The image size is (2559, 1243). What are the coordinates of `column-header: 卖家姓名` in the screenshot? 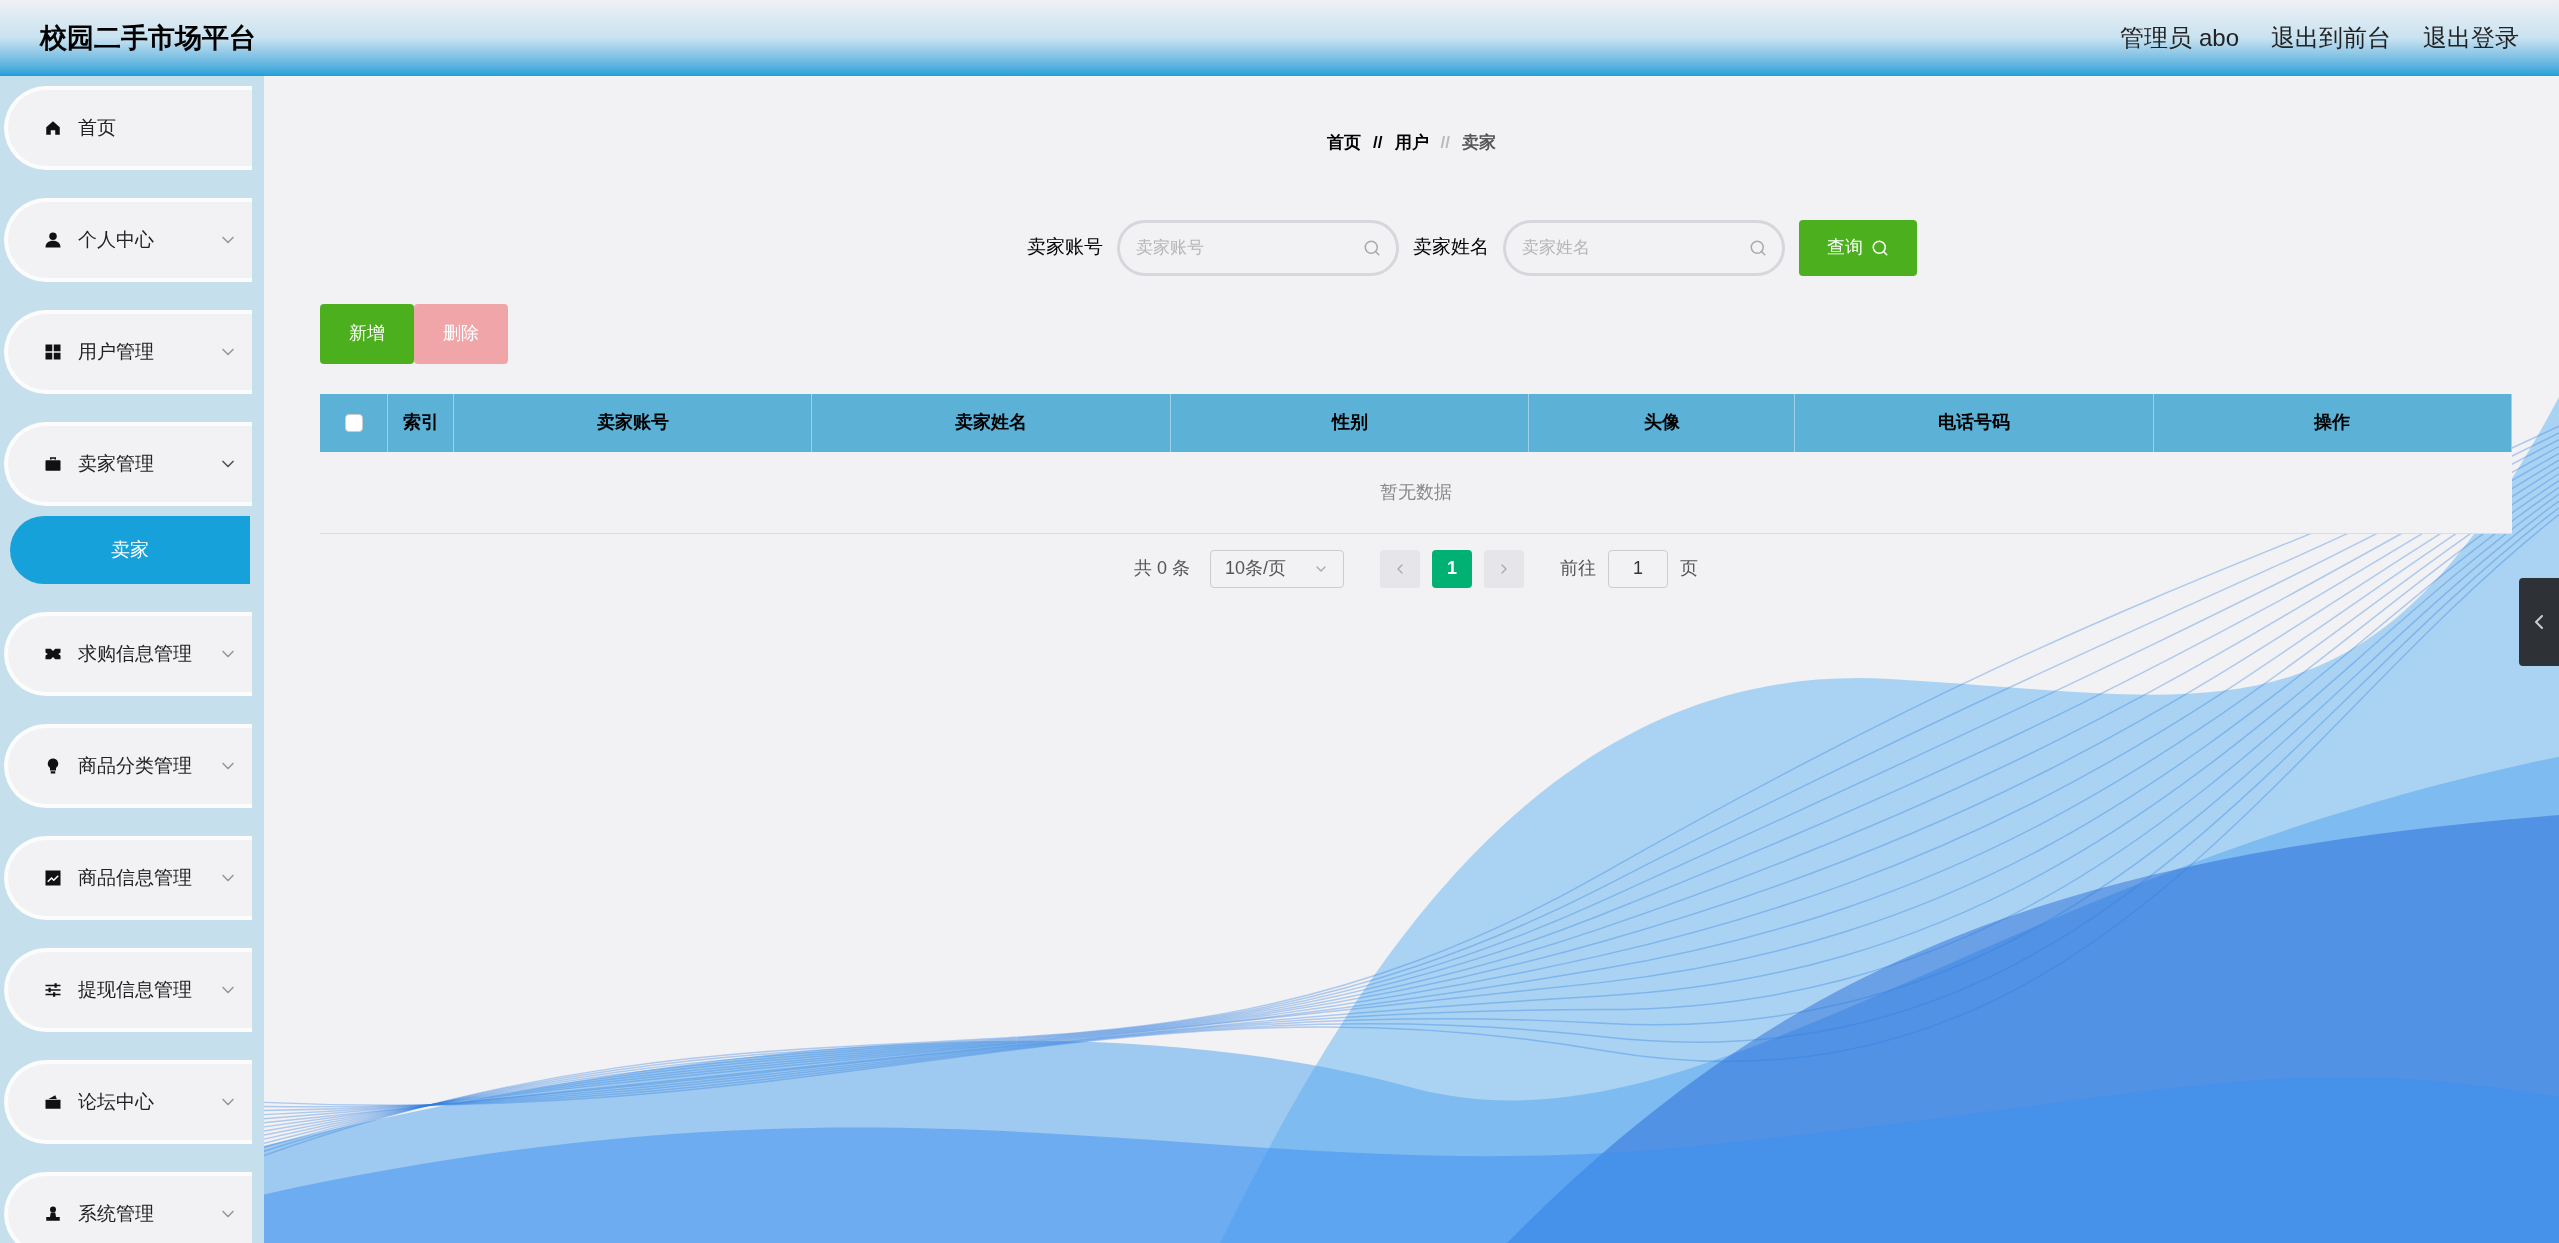 It's located at (991, 422).